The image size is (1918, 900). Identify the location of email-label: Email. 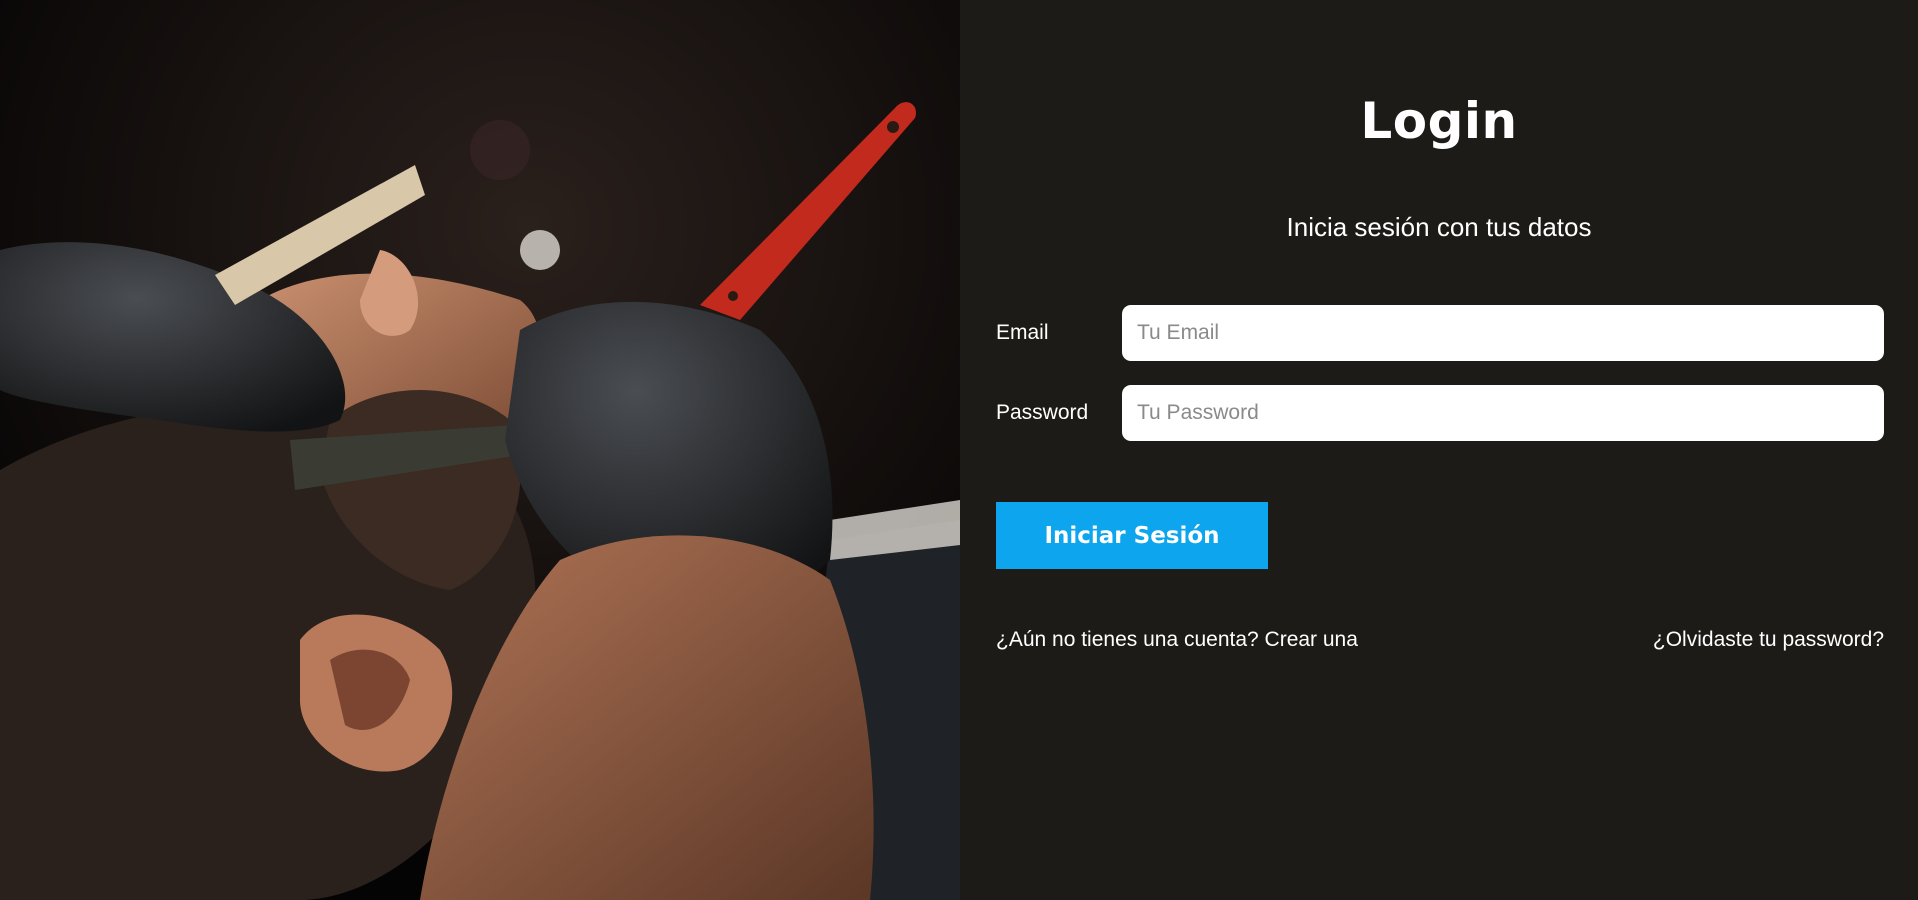
(1022, 332).